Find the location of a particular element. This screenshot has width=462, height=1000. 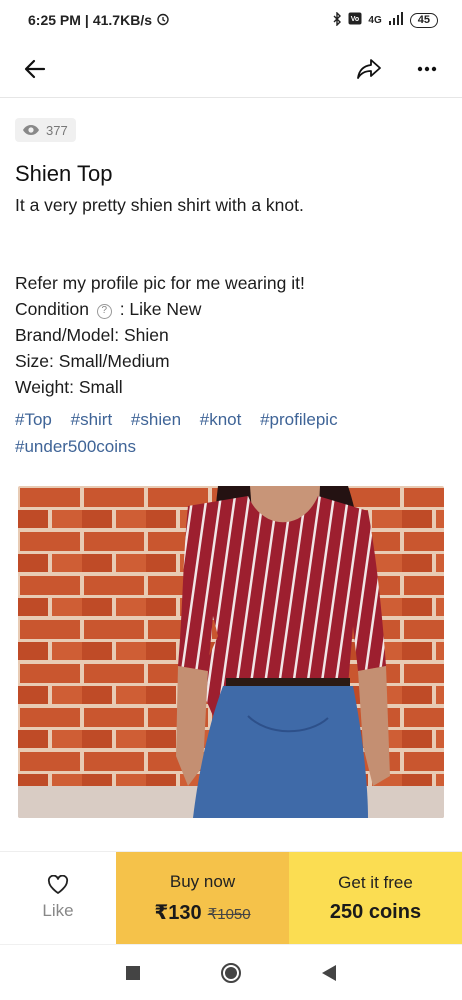

circle-home-icon is located at coordinates (231, 972).